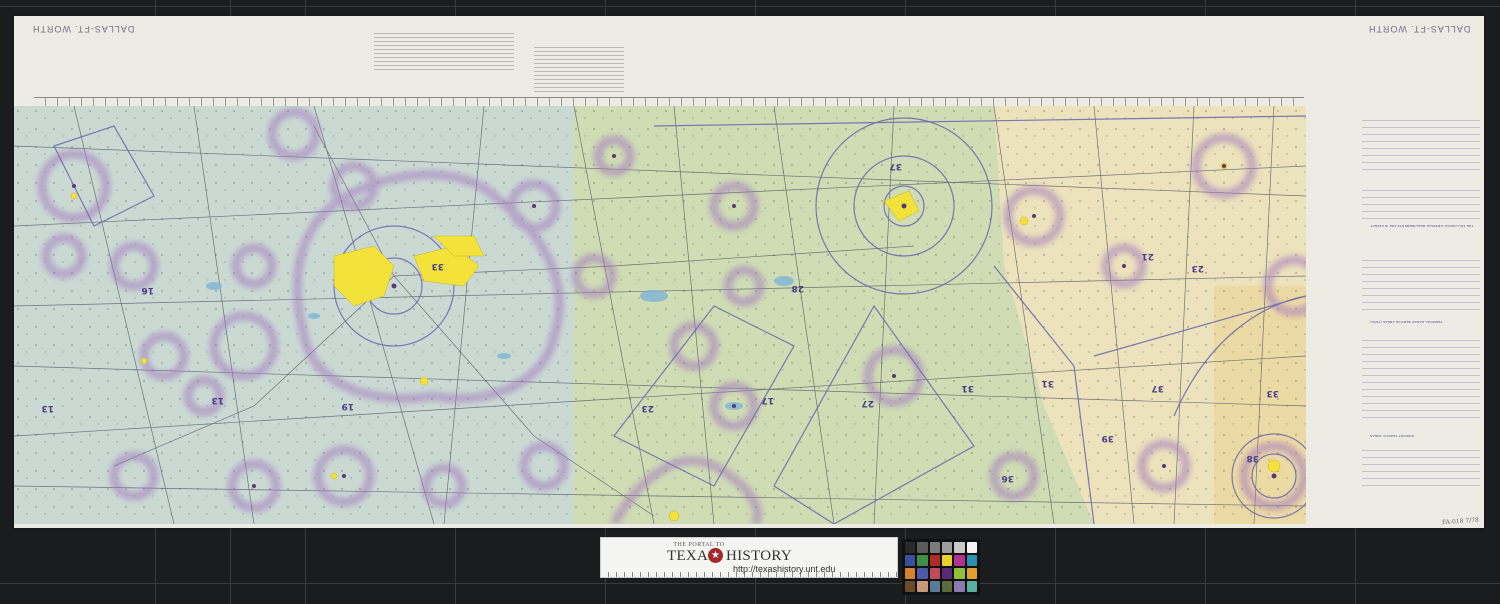  Describe the element at coordinates (767, 400) in the screenshot. I see `airspace-altitude-label: 17` at that location.